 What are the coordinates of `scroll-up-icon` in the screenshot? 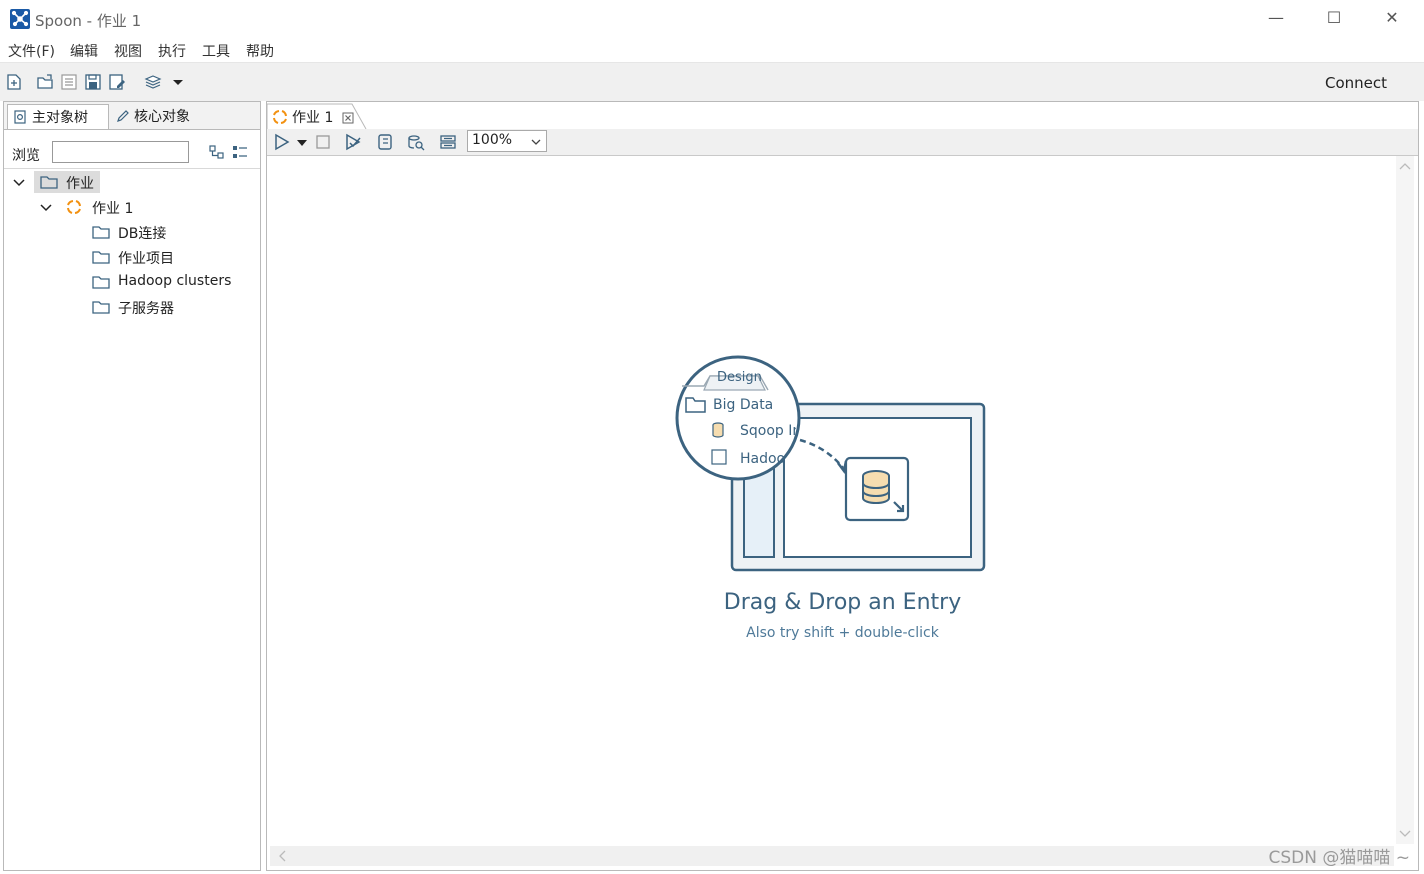 It's located at (1405, 166).